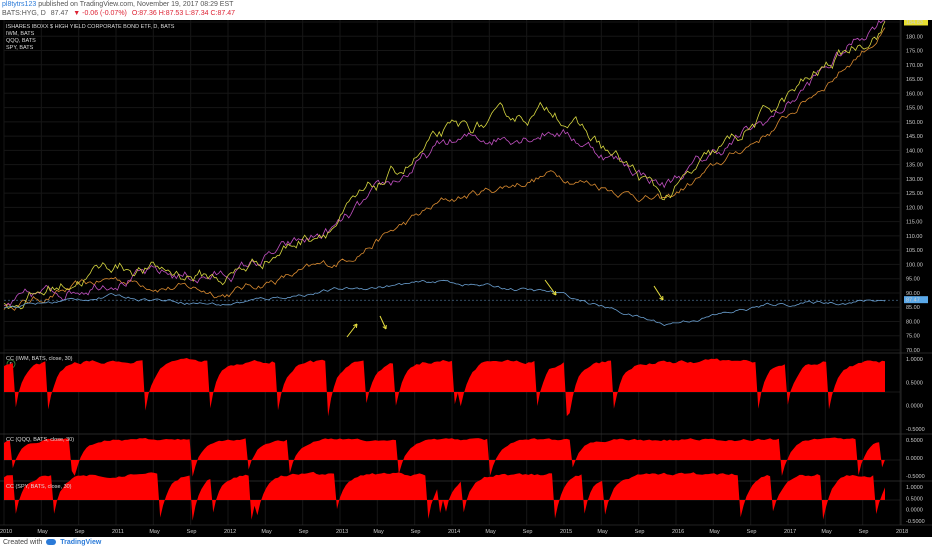  I want to click on price-tick-label: 130.00, so click(914, 180).